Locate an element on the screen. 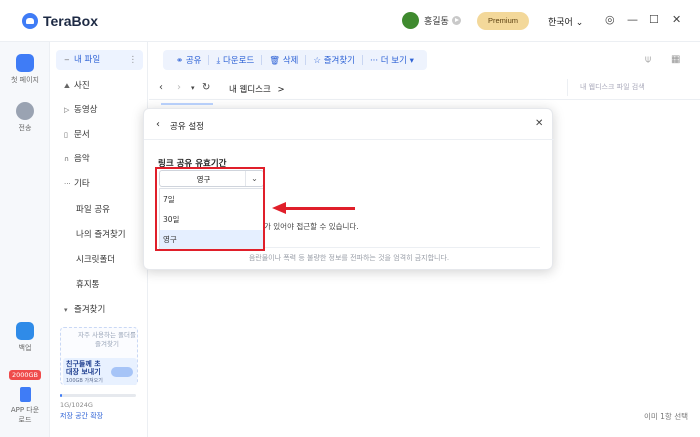 The width and height of the screenshot is (700, 437). nav-others: ··· 기타 is located at coordinates (99, 184).